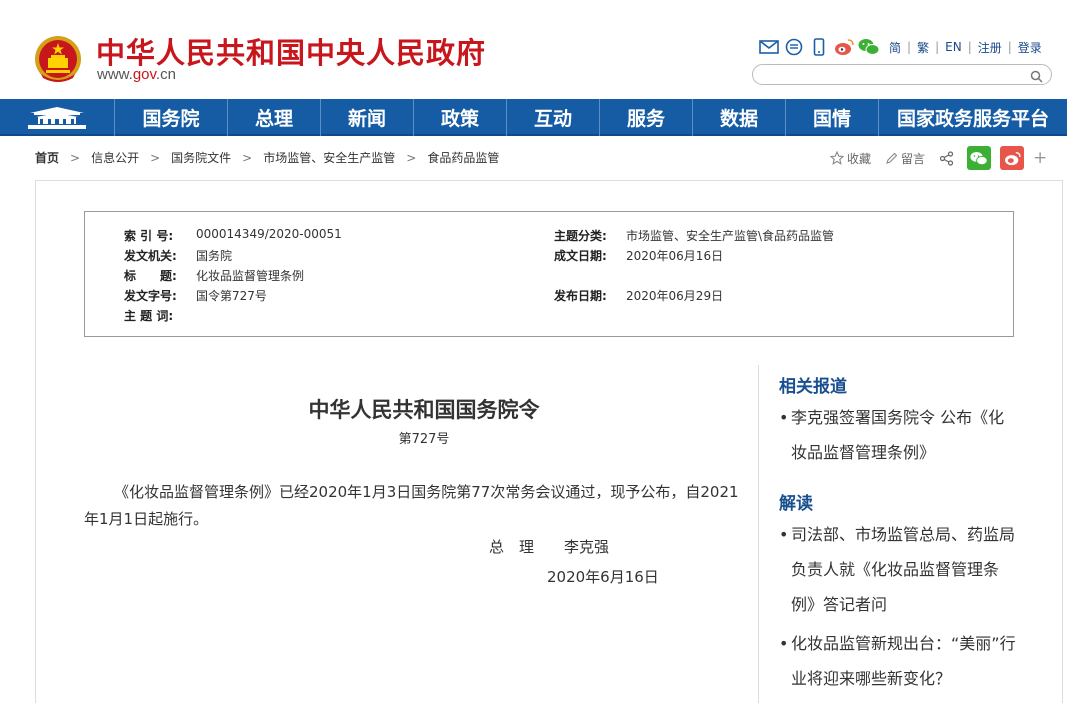 This screenshot has height=703, width=1067. What do you see at coordinates (898, 76) in the screenshot?
I see `search-input` at bounding box center [898, 76].